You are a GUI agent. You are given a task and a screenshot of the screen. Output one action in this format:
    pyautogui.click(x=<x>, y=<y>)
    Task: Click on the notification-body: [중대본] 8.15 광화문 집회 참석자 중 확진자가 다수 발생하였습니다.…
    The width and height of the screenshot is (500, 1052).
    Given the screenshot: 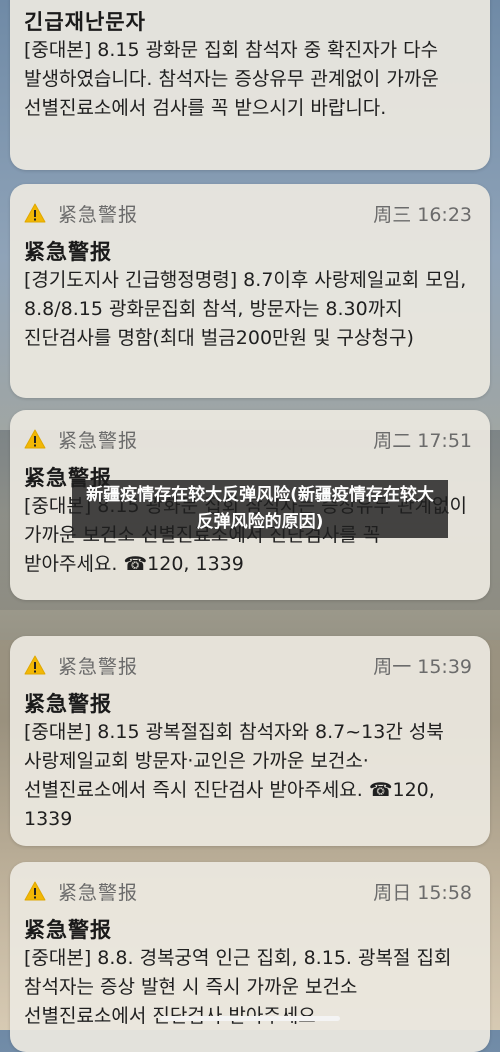 What is the action you would take?
    pyautogui.click(x=231, y=79)
    